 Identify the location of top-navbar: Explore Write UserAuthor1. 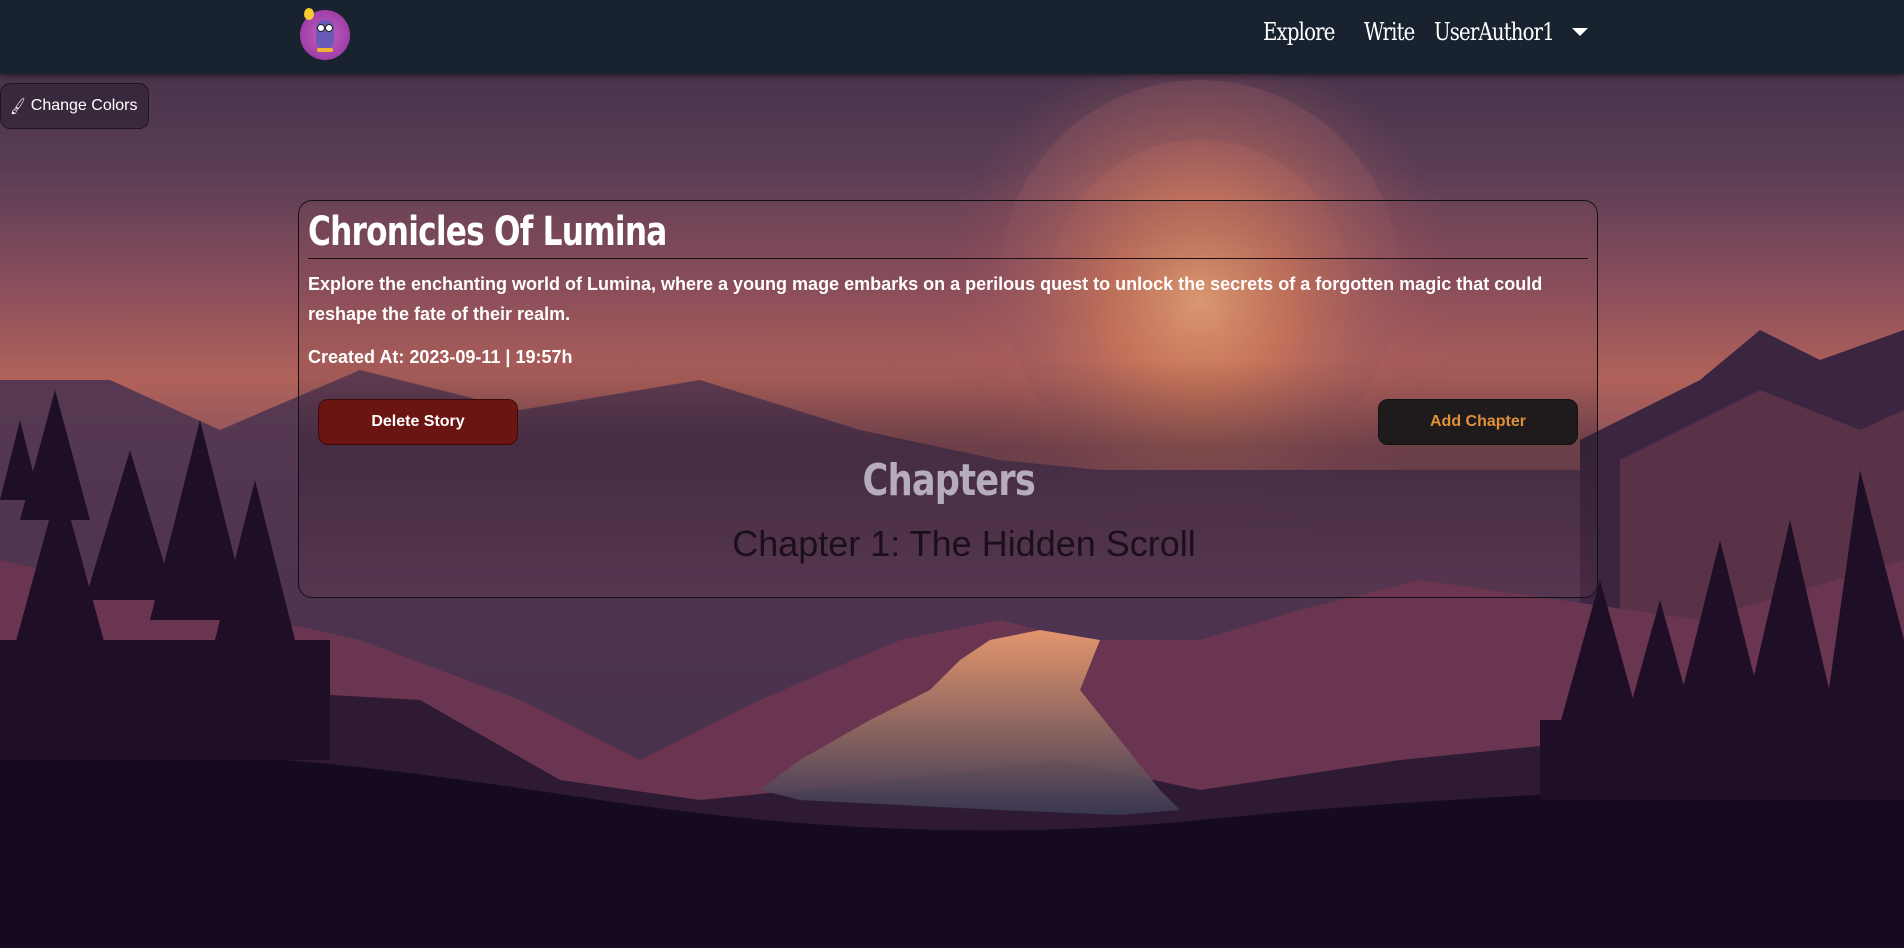
(952, 37).